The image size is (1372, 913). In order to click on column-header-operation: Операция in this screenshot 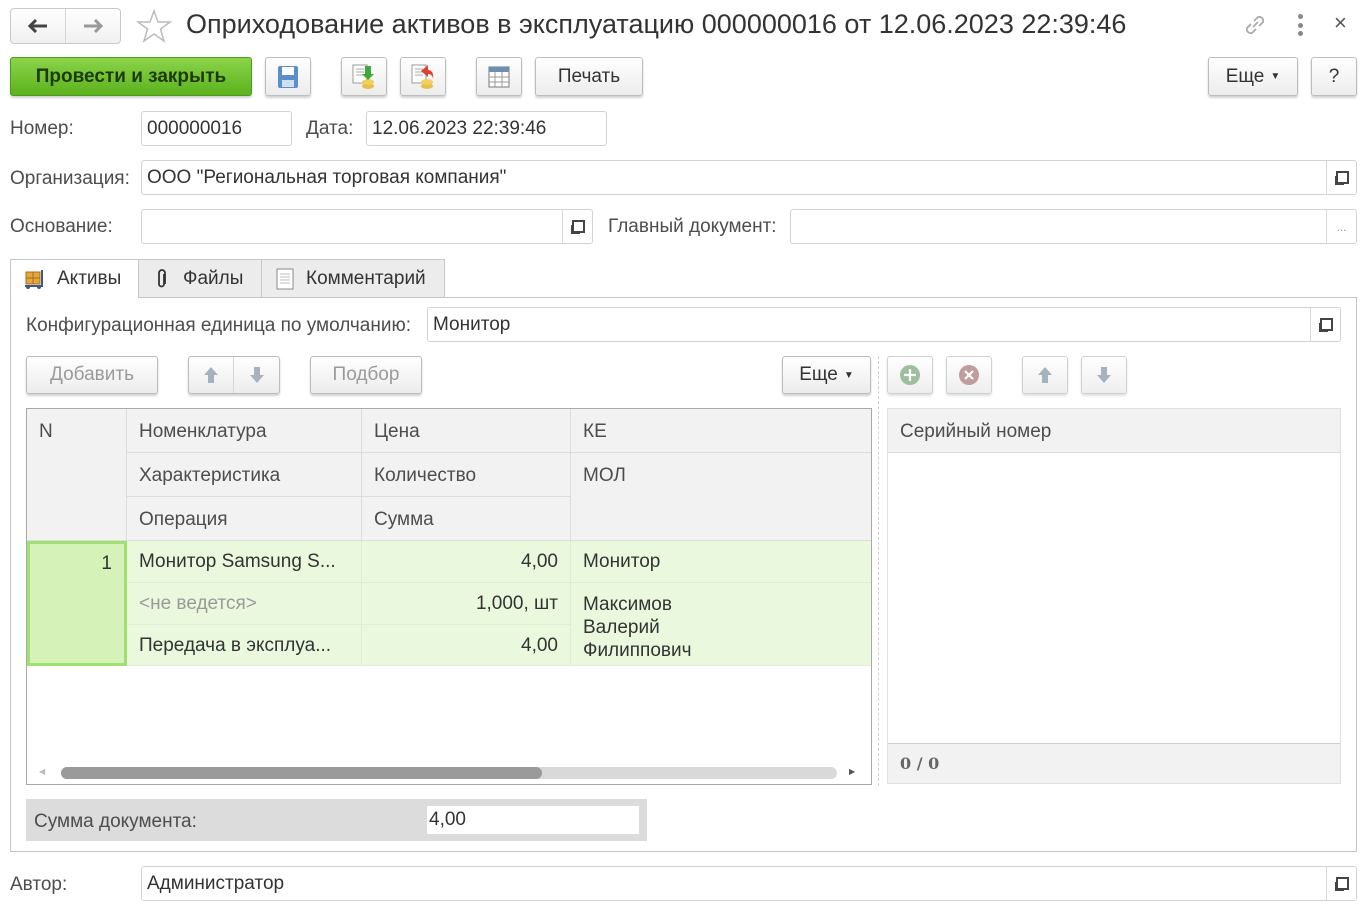, I will do `click(244, 519)`.